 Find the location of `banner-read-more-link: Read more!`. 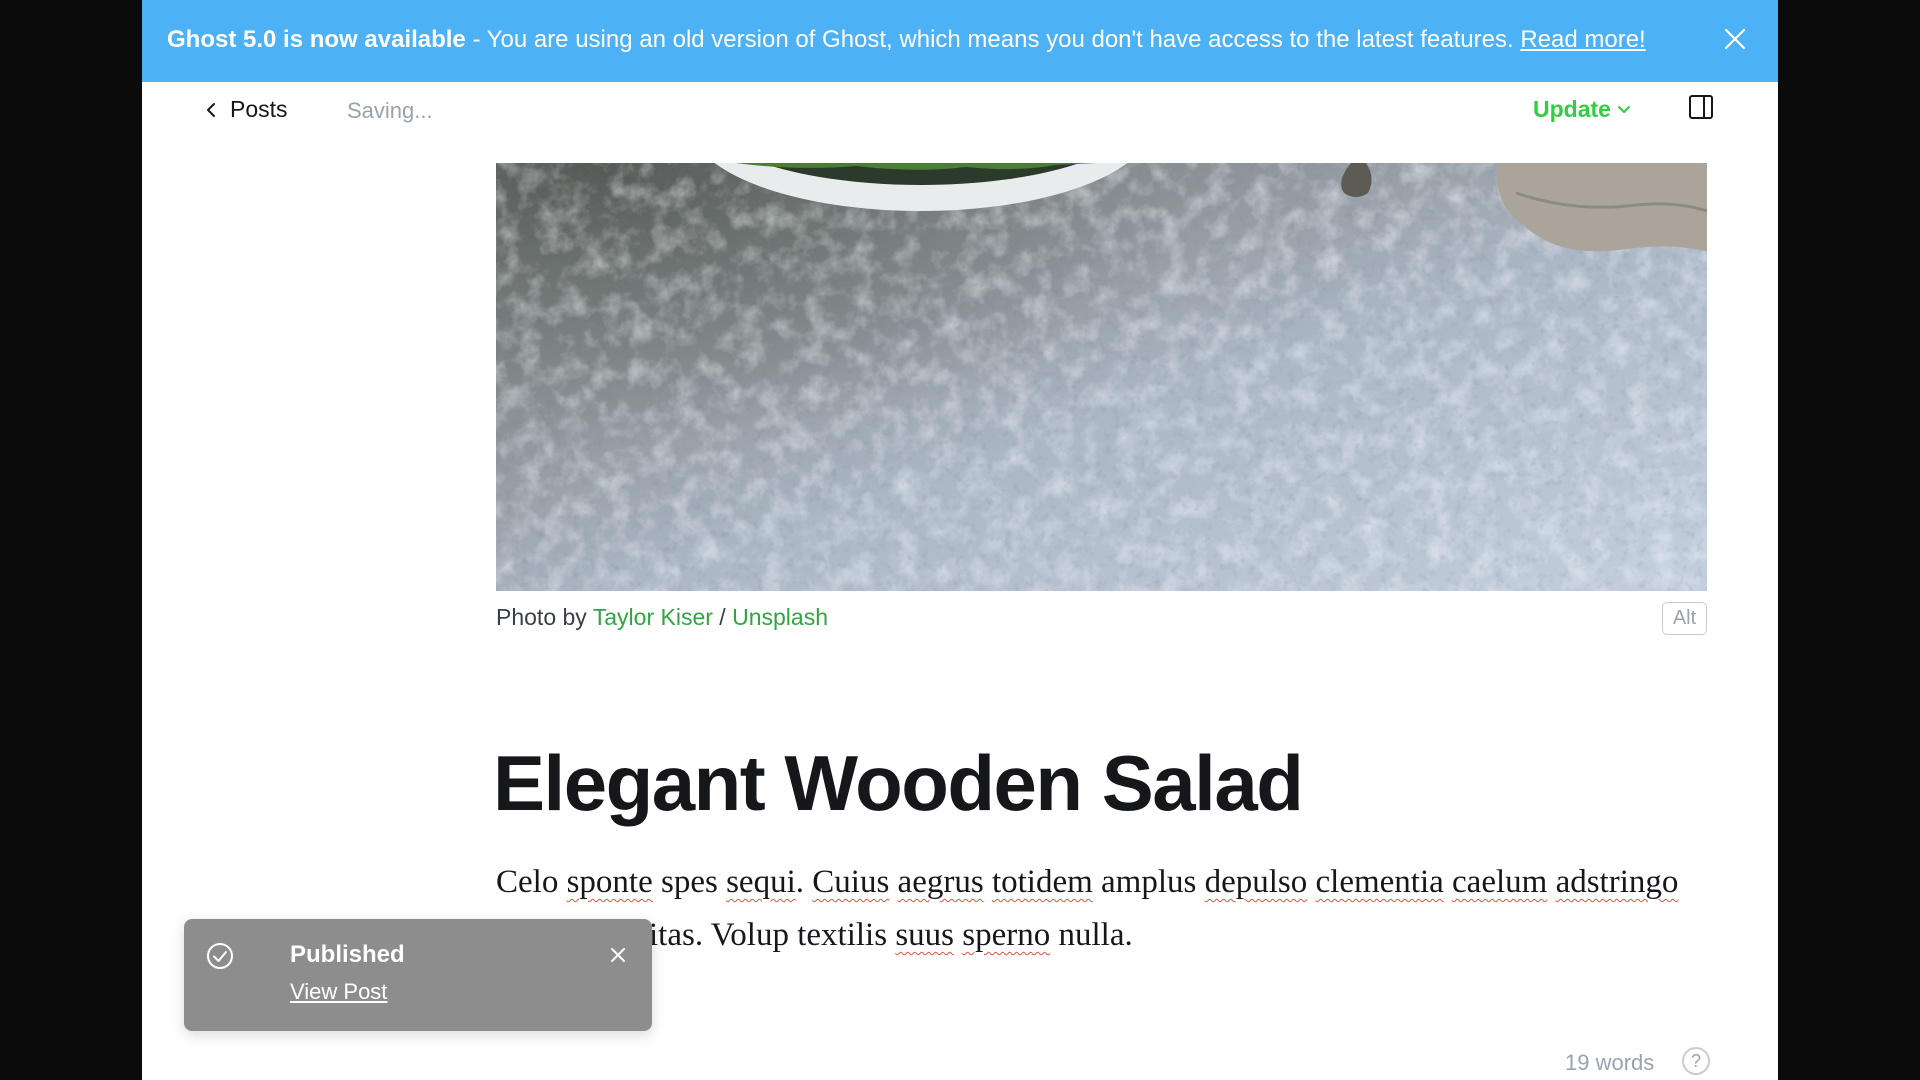

banner-read-more-link: Read more! is located at coordinates (1582, 39).